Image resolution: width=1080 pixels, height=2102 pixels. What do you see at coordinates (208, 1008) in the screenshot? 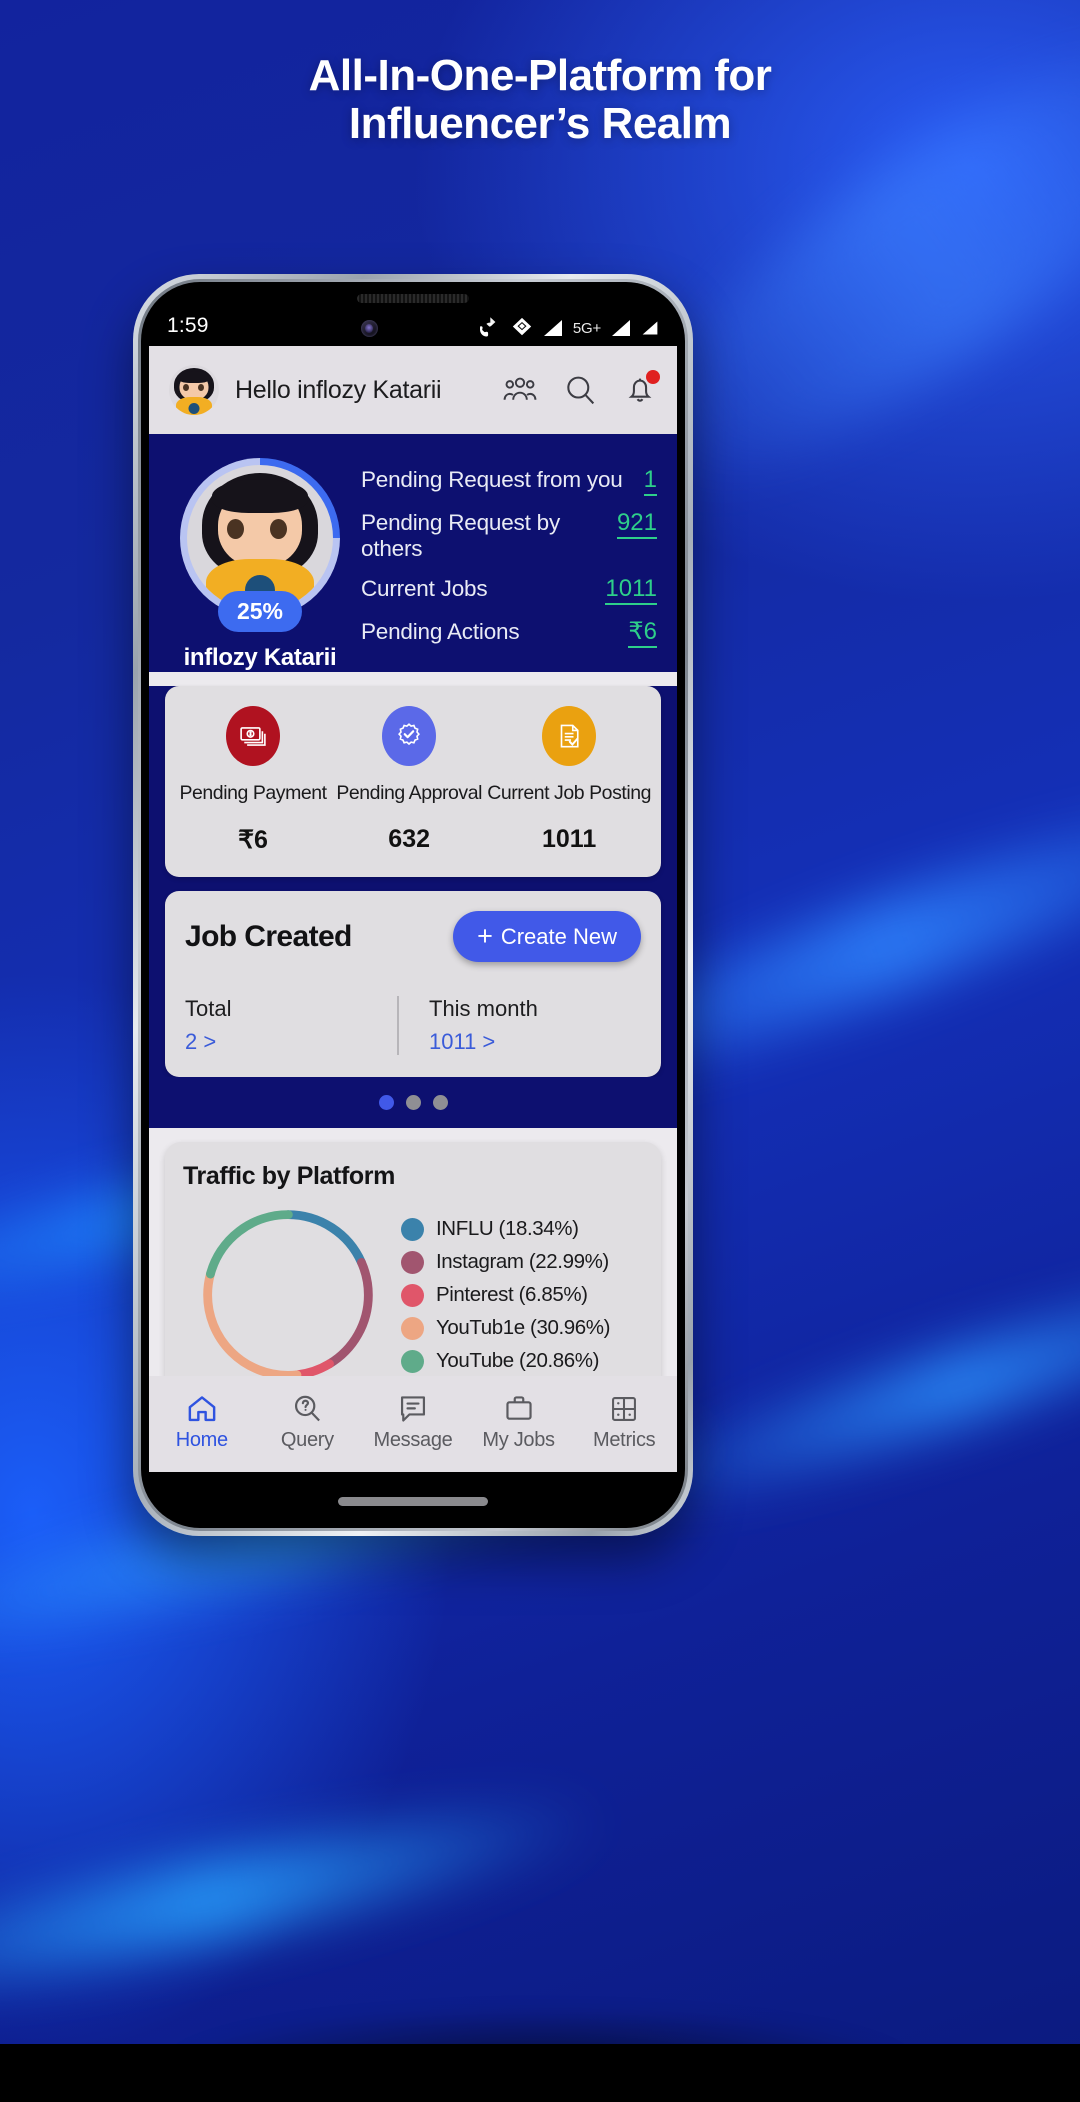
I see `job-total-label: Total` at bounding box center [208, 1008].